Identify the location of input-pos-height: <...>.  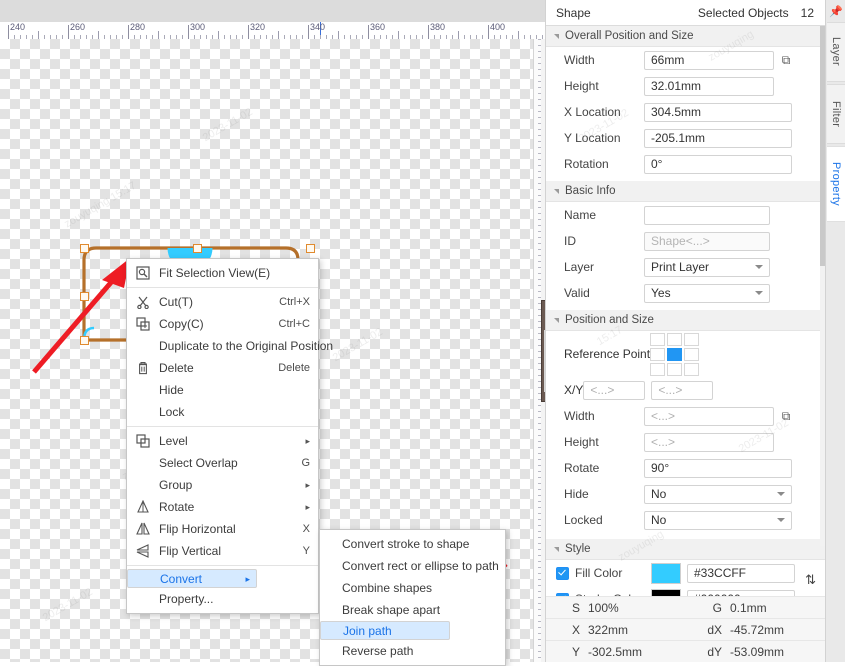
(709, 442).